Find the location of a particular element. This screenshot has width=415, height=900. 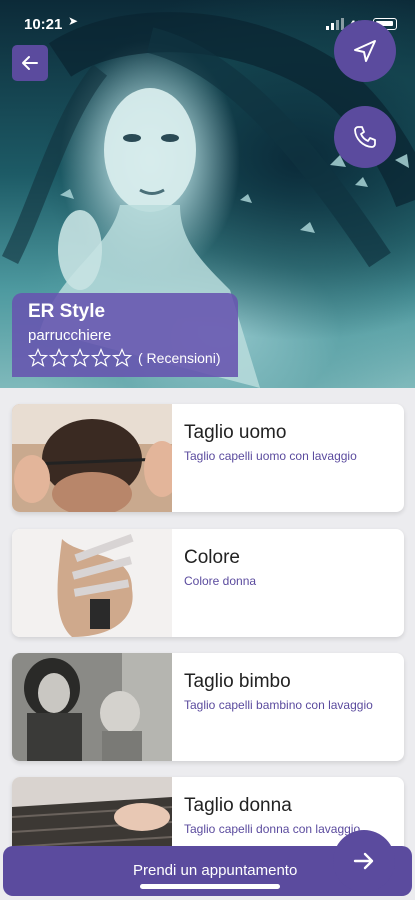

rating-stars is located at coordinates (80, 358).